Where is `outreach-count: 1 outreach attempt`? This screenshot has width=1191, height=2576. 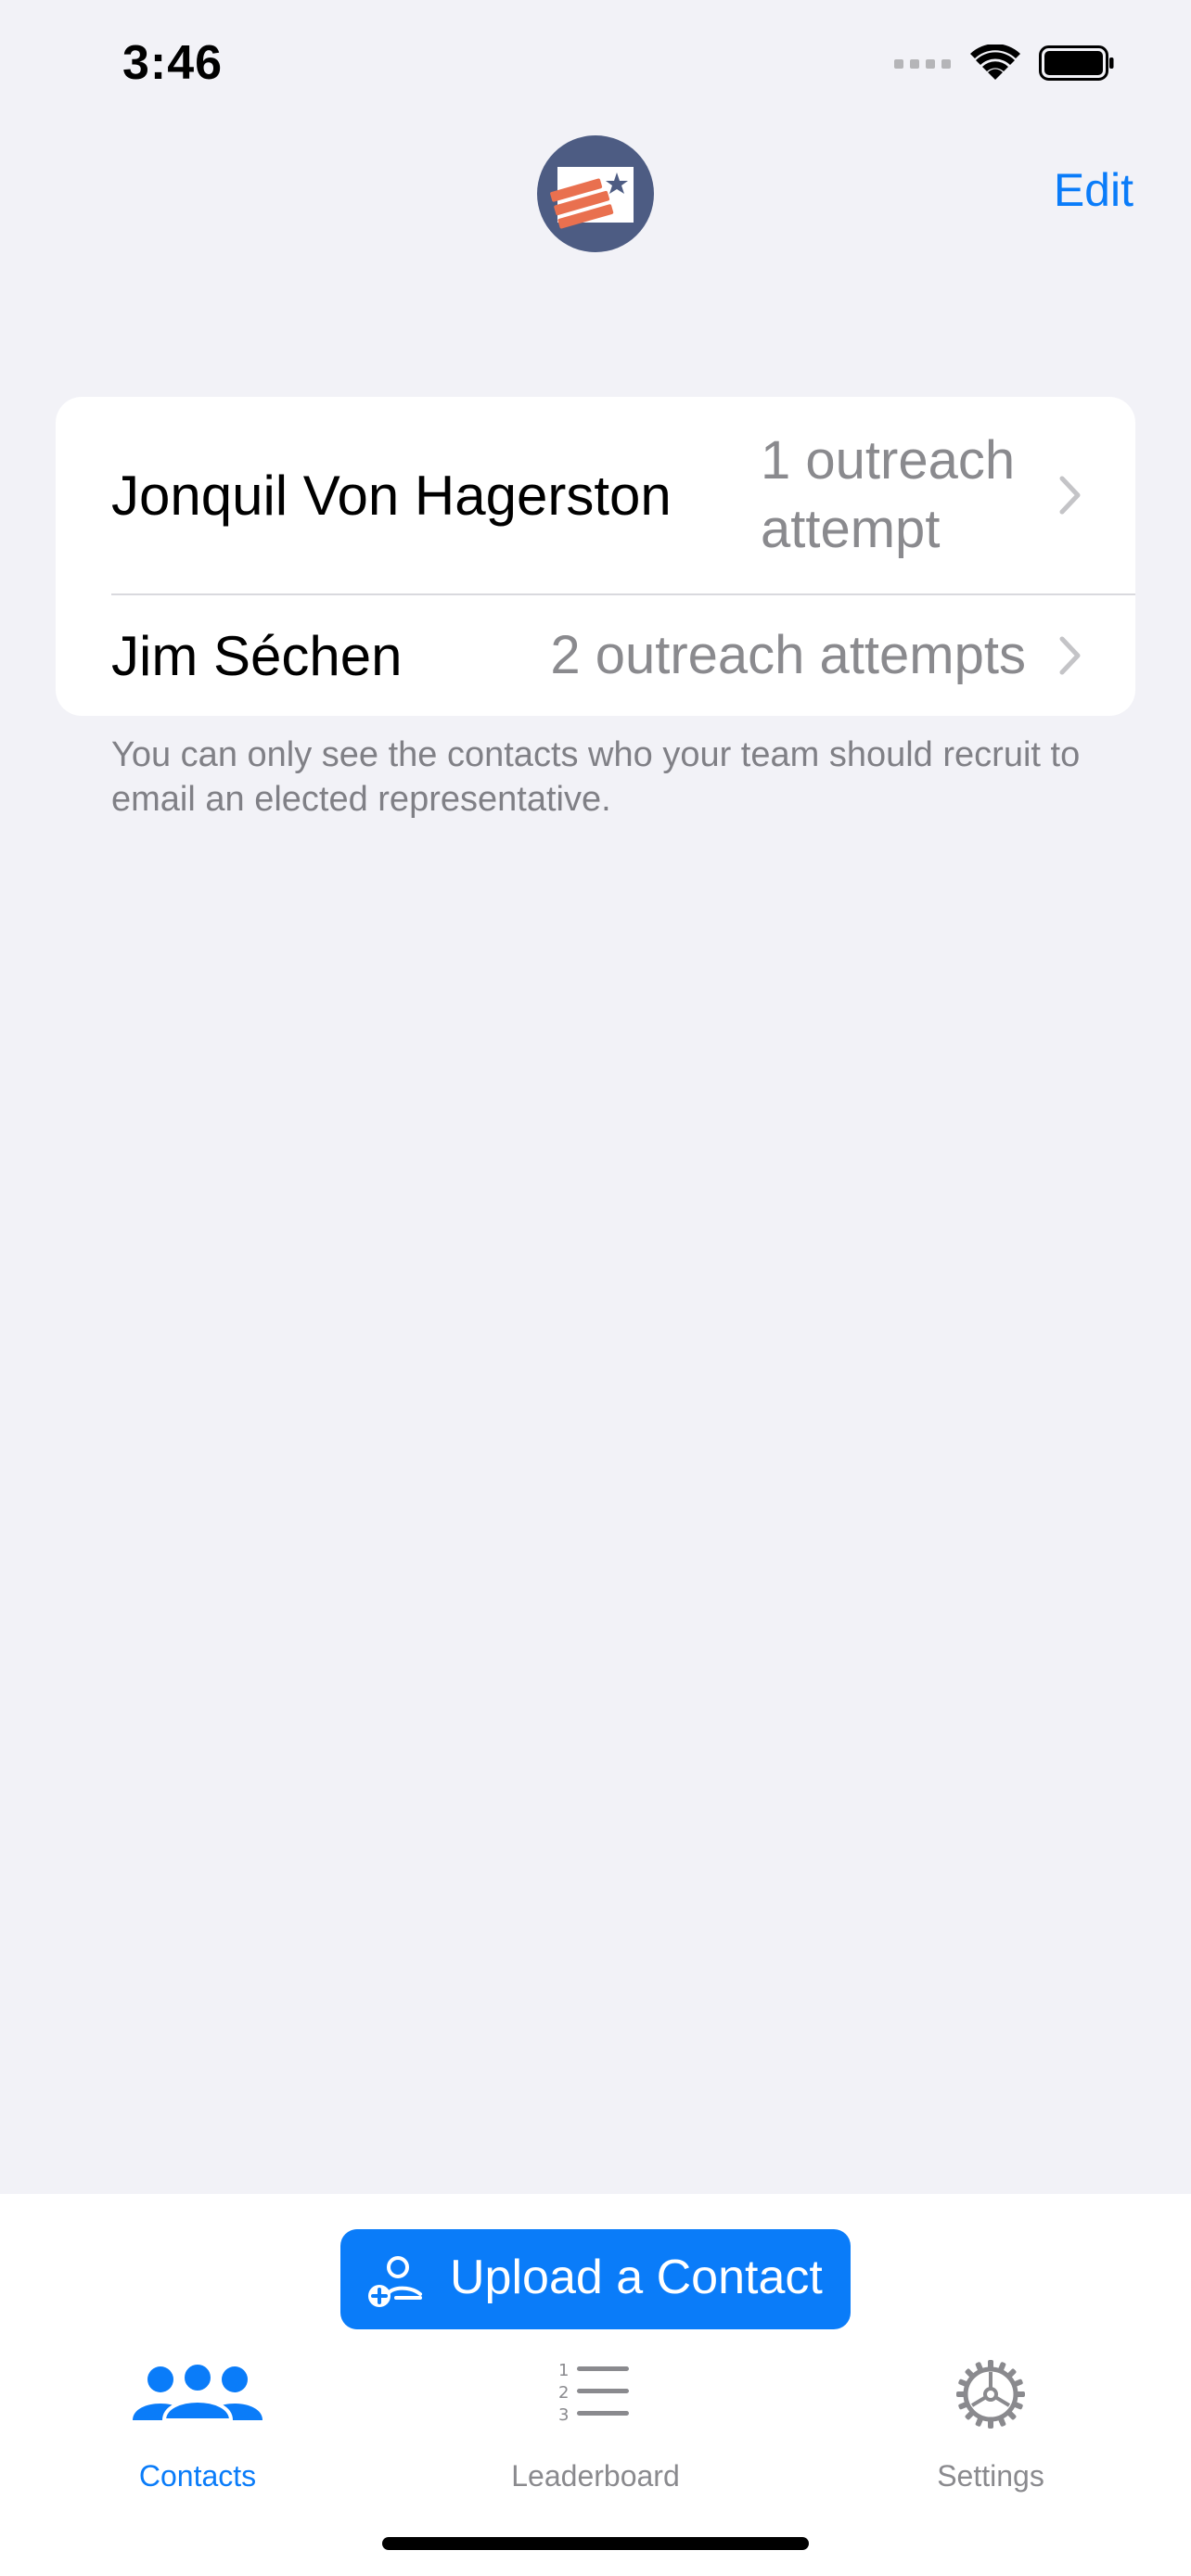
outreach-count: 1 outreach attempt is located at coordinates (888, 495).